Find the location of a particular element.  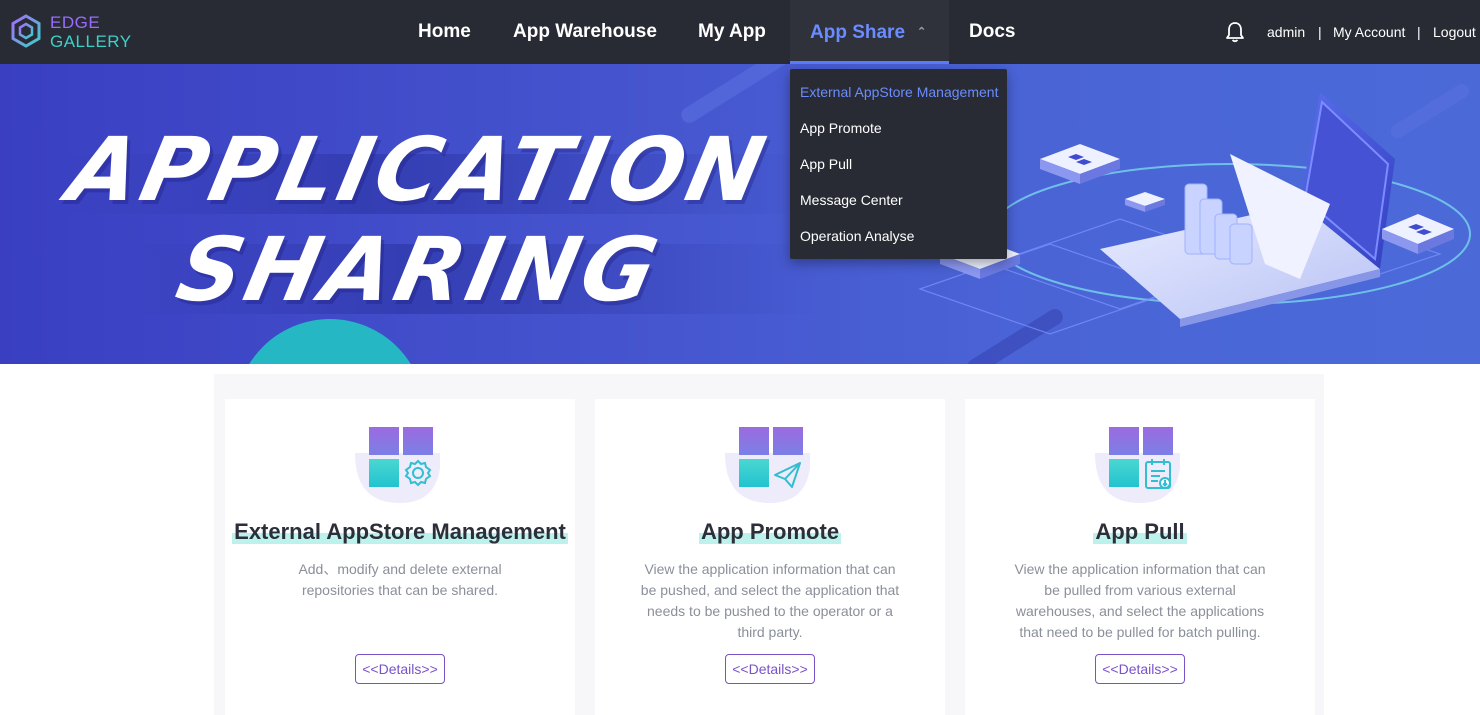

menu-item-message-center: Message Center is located at coordinates (898, 200).